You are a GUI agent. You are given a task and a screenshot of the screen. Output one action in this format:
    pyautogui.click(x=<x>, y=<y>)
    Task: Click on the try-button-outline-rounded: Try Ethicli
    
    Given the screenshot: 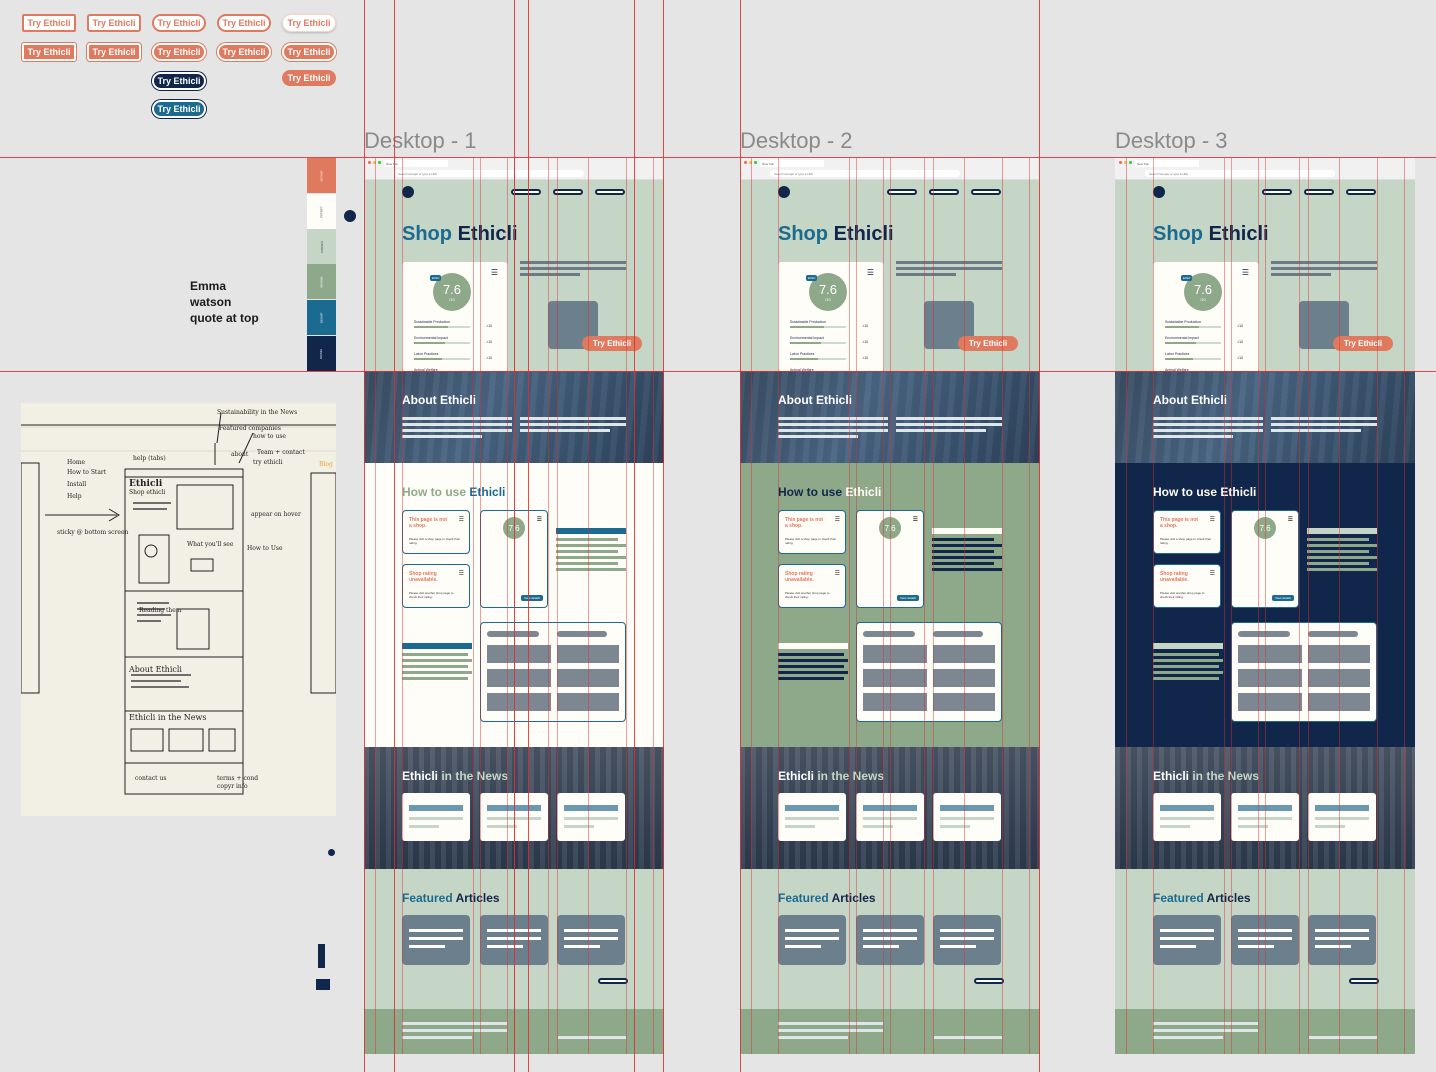 What is the action you would take?
    pyautogui.click(x=179, y=23)
    